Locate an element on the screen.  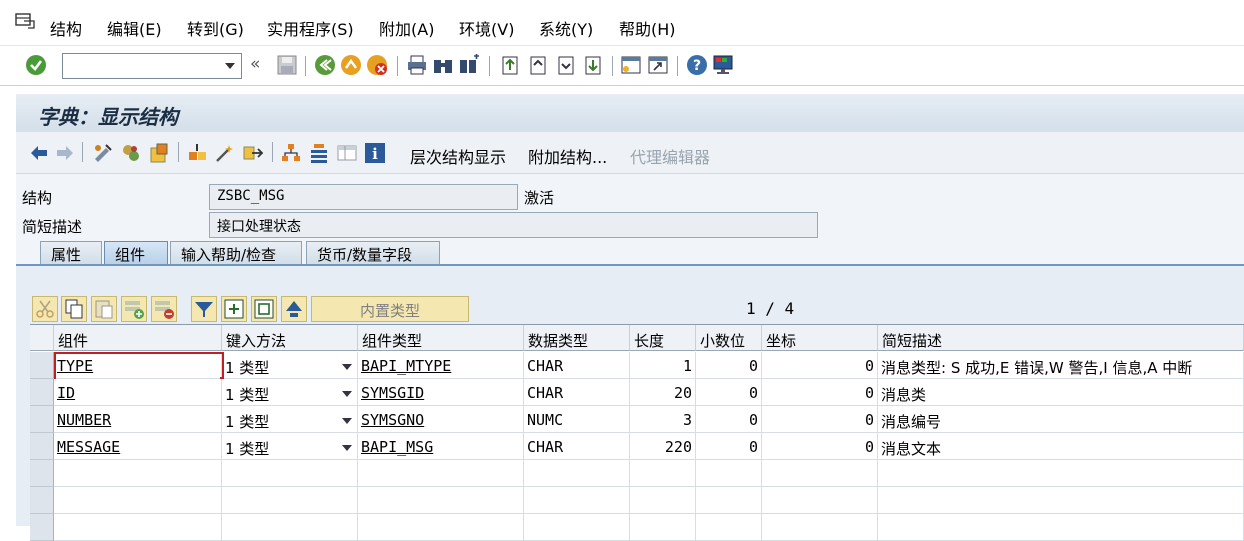
cell-component: MESSAGE is located at coordinates (138, 446).